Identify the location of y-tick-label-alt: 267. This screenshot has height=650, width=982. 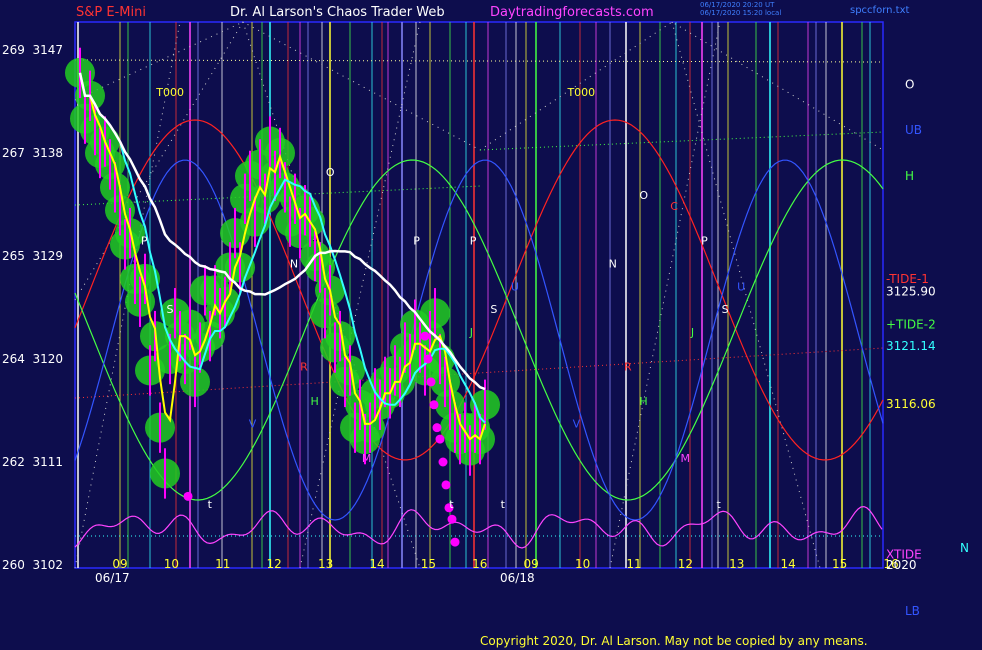
(13, 153).